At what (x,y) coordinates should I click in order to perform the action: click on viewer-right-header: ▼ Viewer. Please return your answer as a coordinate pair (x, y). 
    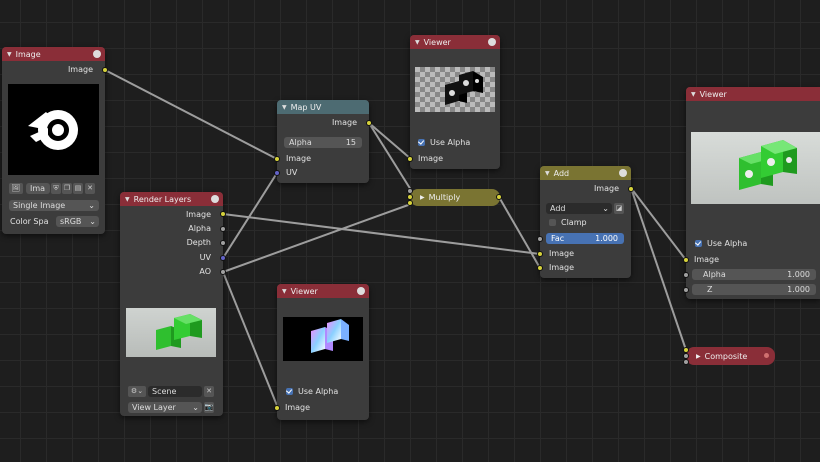
    Looking at the image, I should click on (753, 94).